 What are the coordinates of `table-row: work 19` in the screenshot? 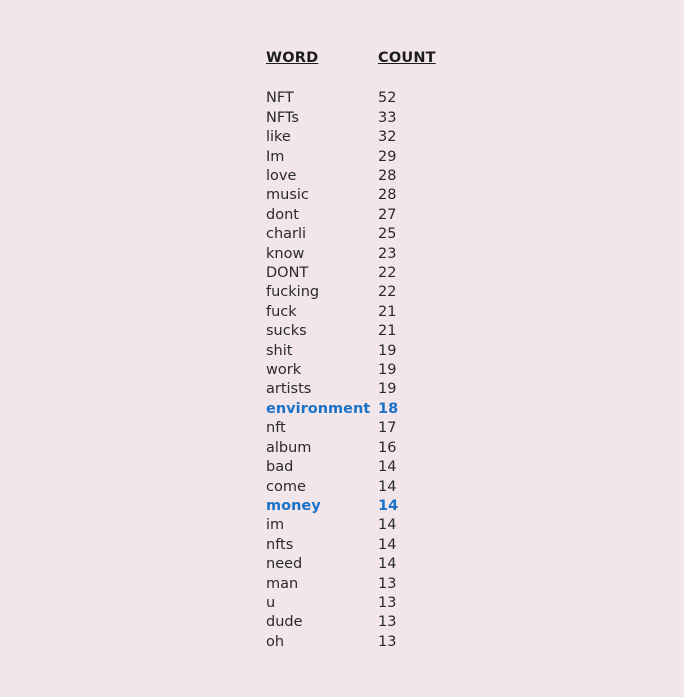 It's located at (357, 370).